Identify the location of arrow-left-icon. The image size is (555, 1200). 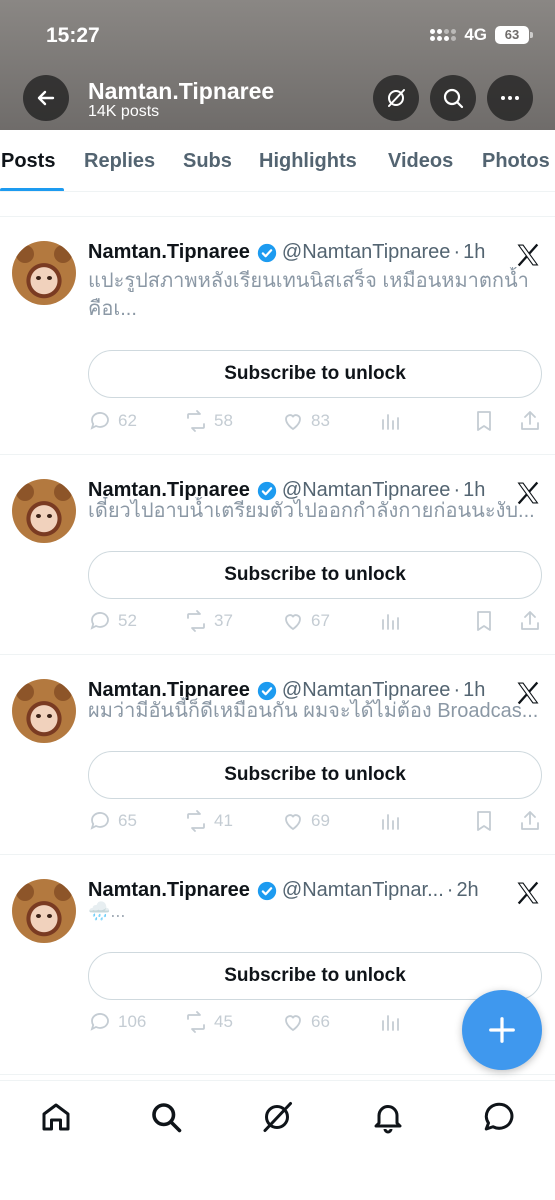
(46, 98).